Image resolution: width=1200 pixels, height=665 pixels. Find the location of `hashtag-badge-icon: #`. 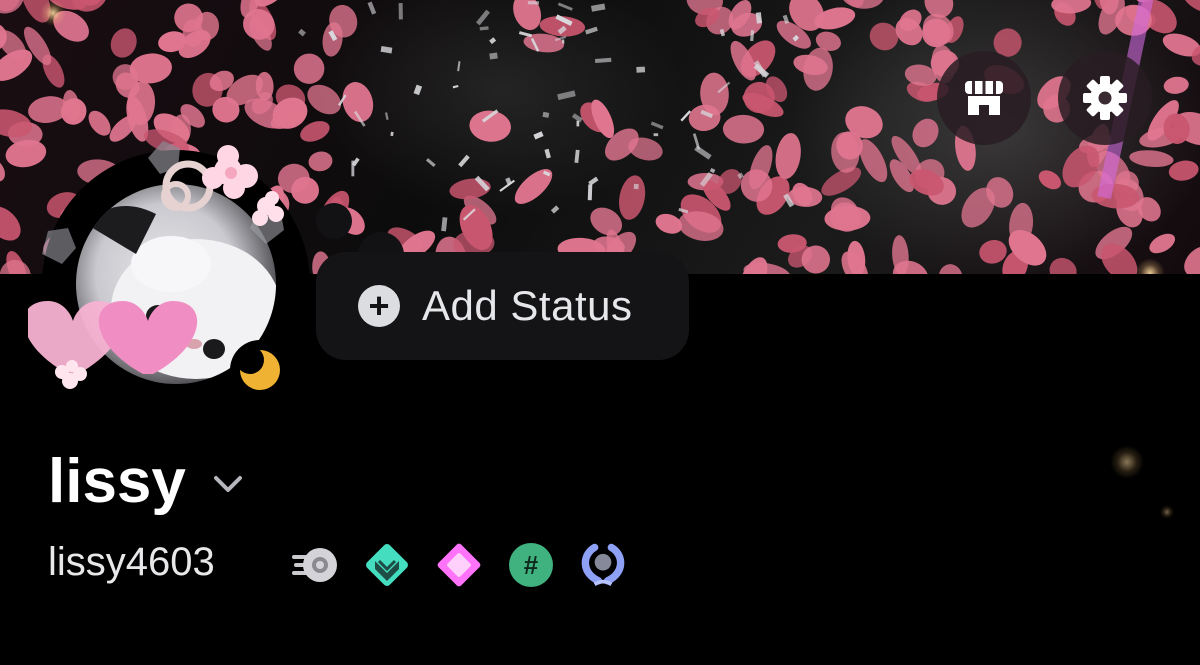

hashtag-badge-icon: # is located at coordinates (531, 565).